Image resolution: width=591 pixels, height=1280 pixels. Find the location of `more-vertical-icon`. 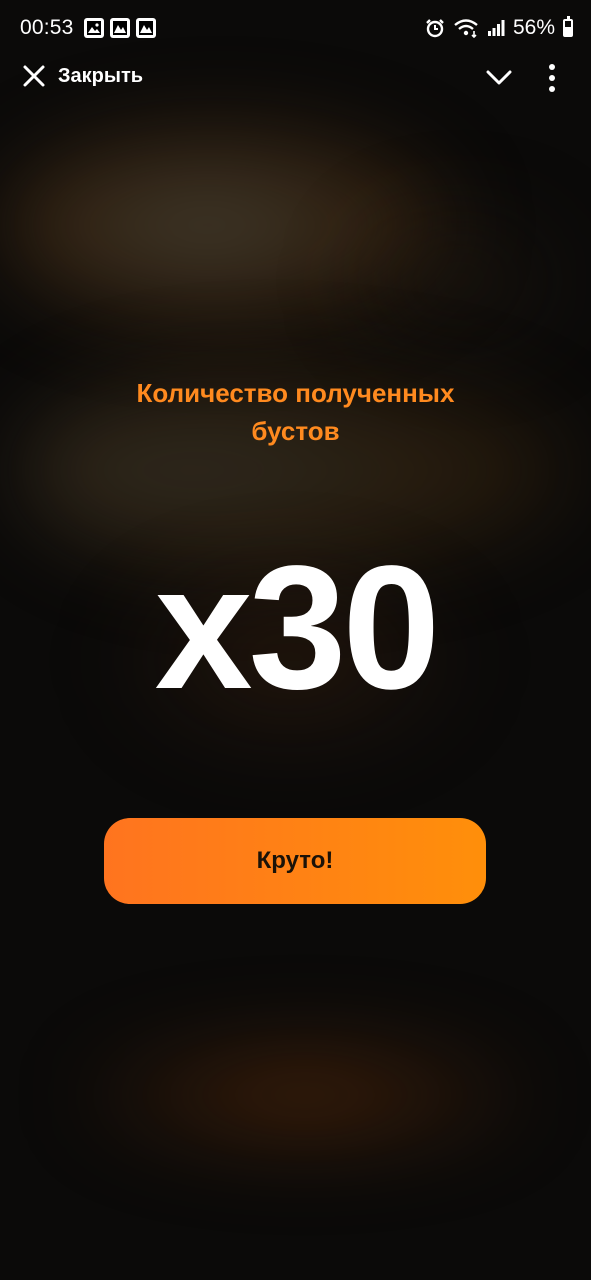

more-vertical-icon is located at coordinates (552, 78).